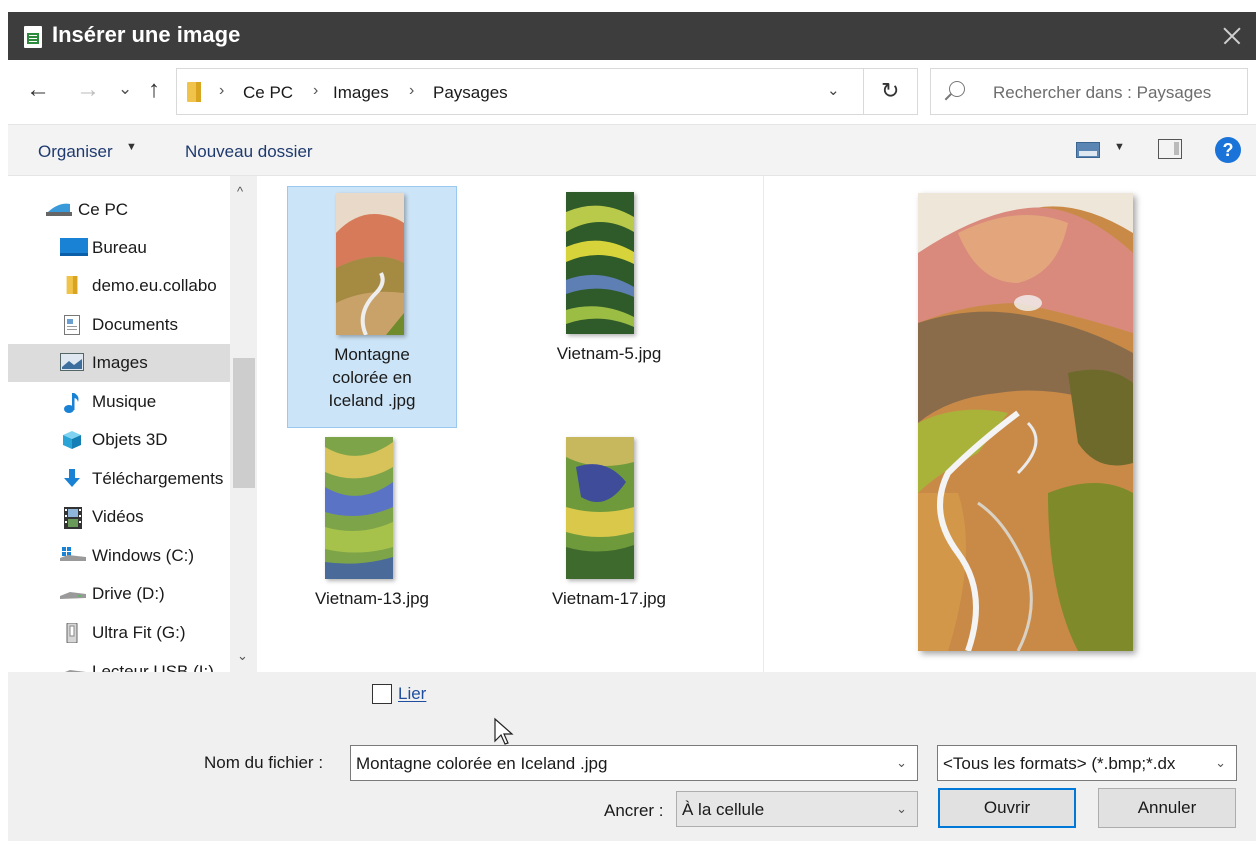 The width and height of the screenshot is (1256, 841). I want to click on cancel-button: Annuler, so click(1167, 808).